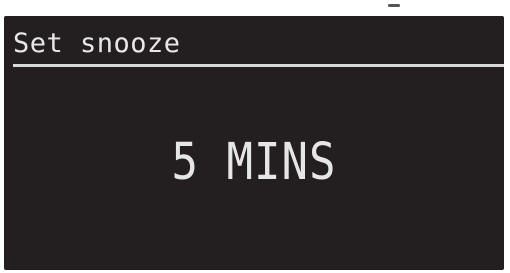 The width and height of the screenshot is (510, 273). I want to click on top-edge-mark, so click(394, 5).